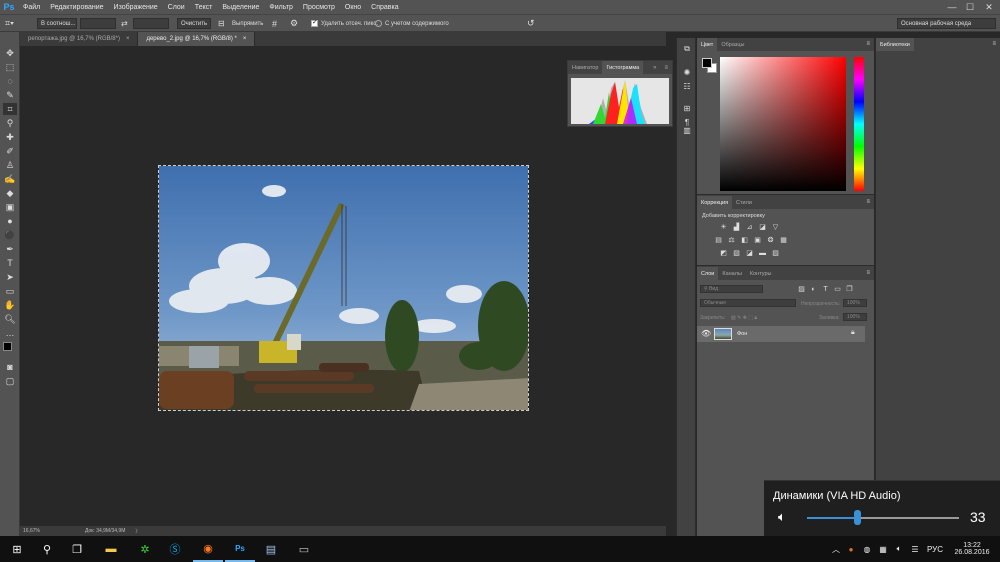  I want to click on lasso-tool-icon: ◌, so click(10, 81).